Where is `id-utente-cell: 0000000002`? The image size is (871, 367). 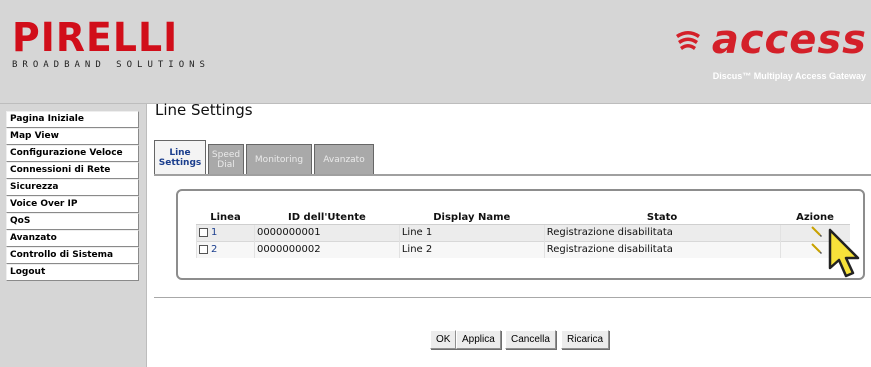 id-utente-cell: 0000000002 is located at coordinates (326, 249).